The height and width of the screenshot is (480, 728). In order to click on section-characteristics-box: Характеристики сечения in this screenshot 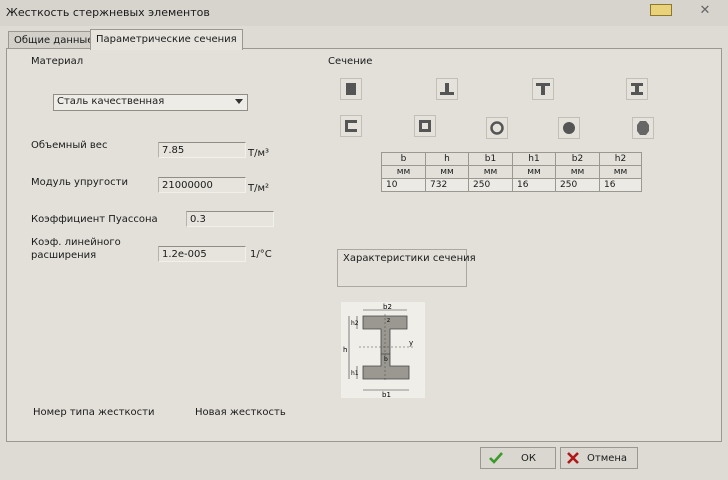, I will do `click(406, 268)`.